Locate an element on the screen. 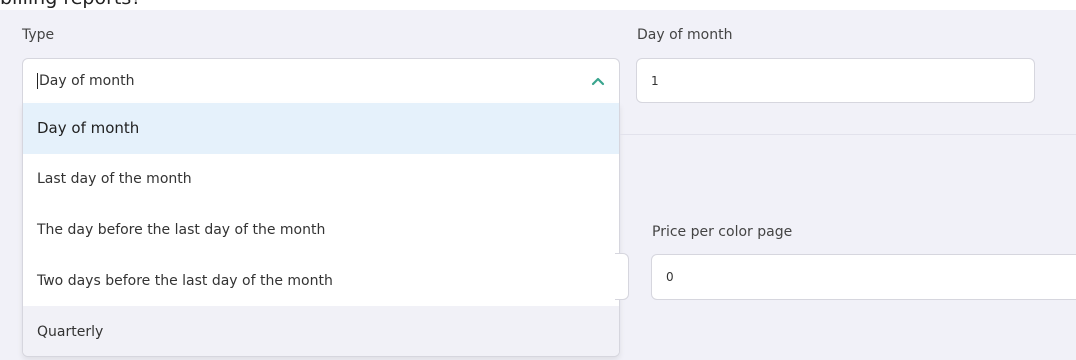 The width and height of the screenshot is (1076, 360). type-label: Type is located at coordinates (38, 35).